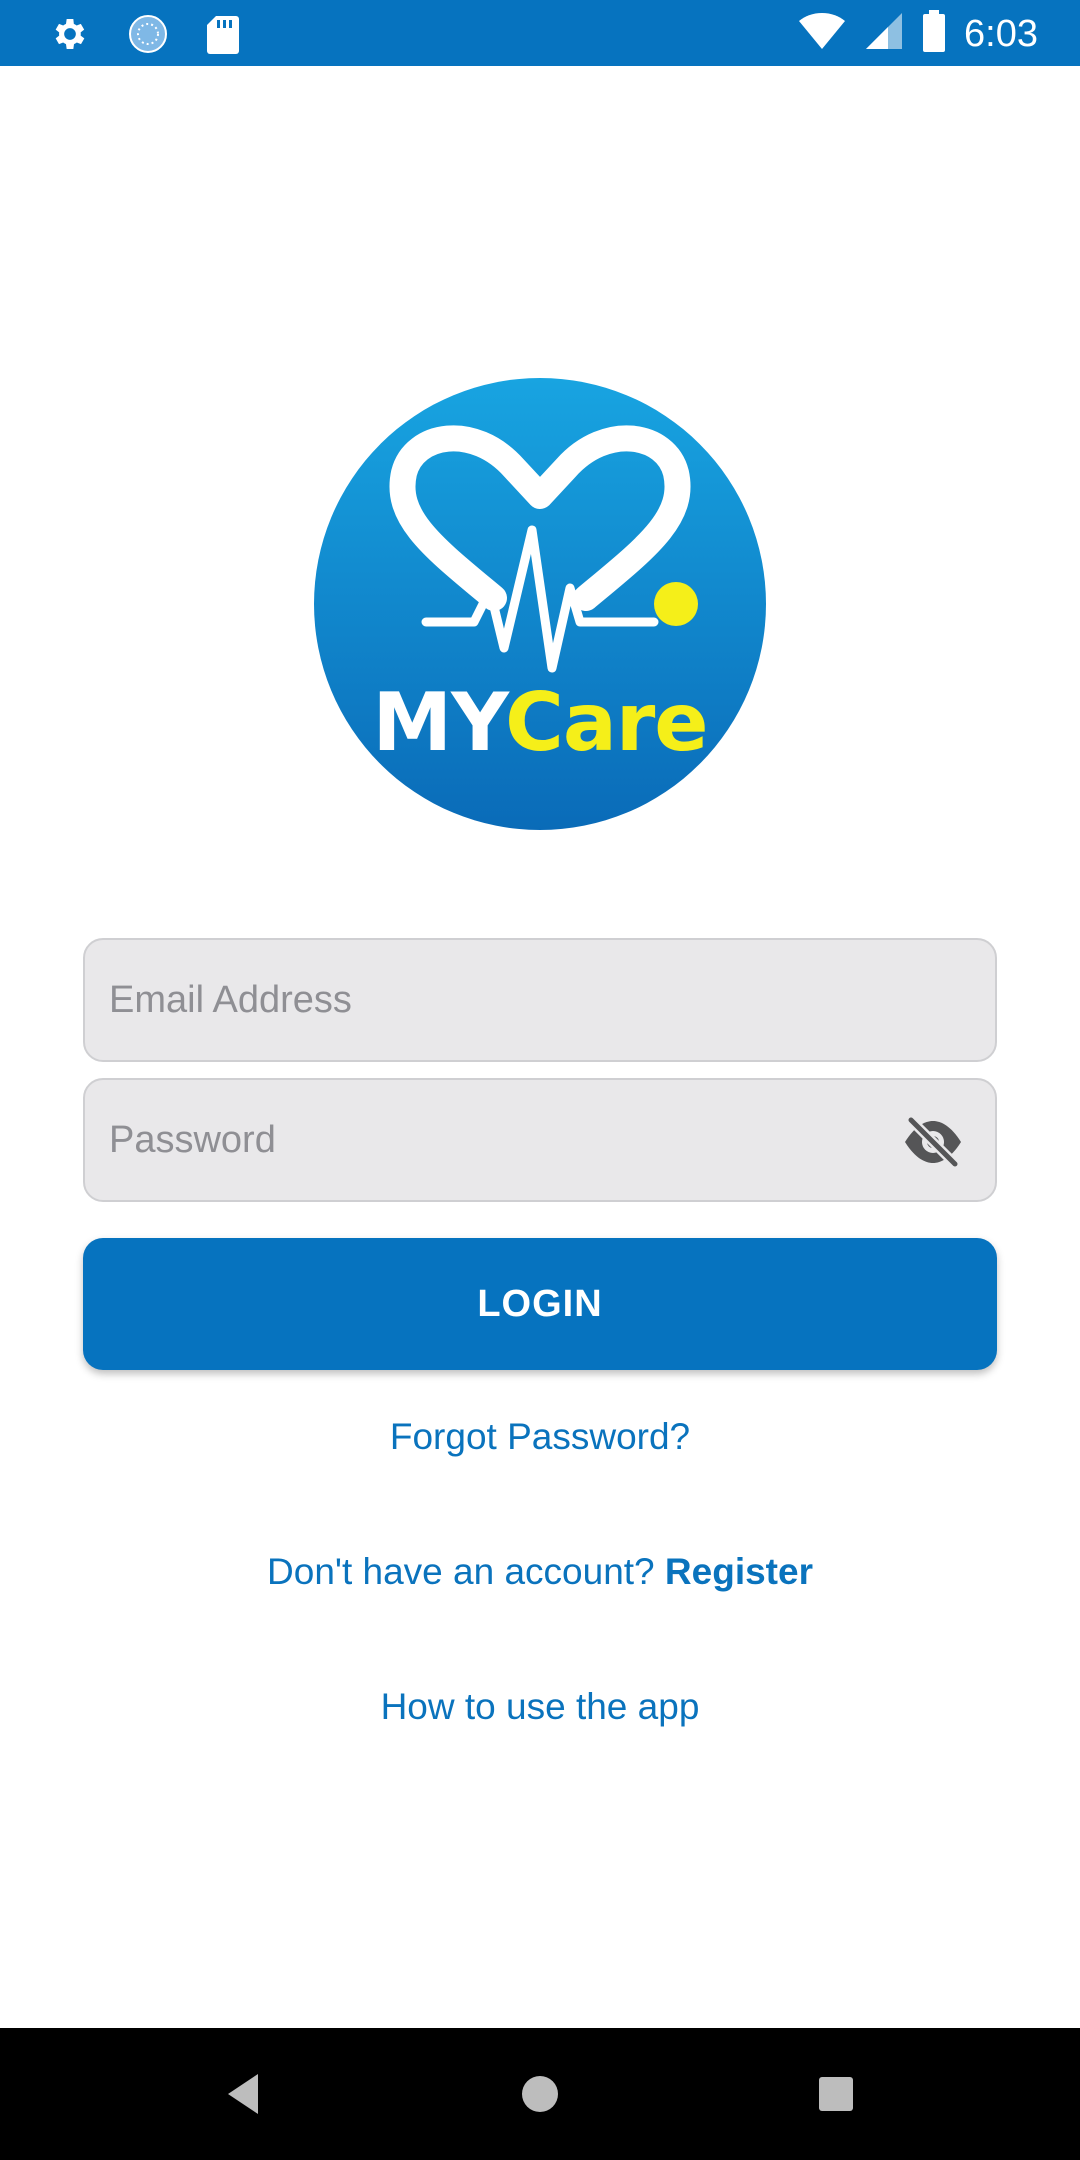  What do you see at coordinates (439, 722) in the screenshot?
I see `logo-my: MY` at bounding box center [439, 722].